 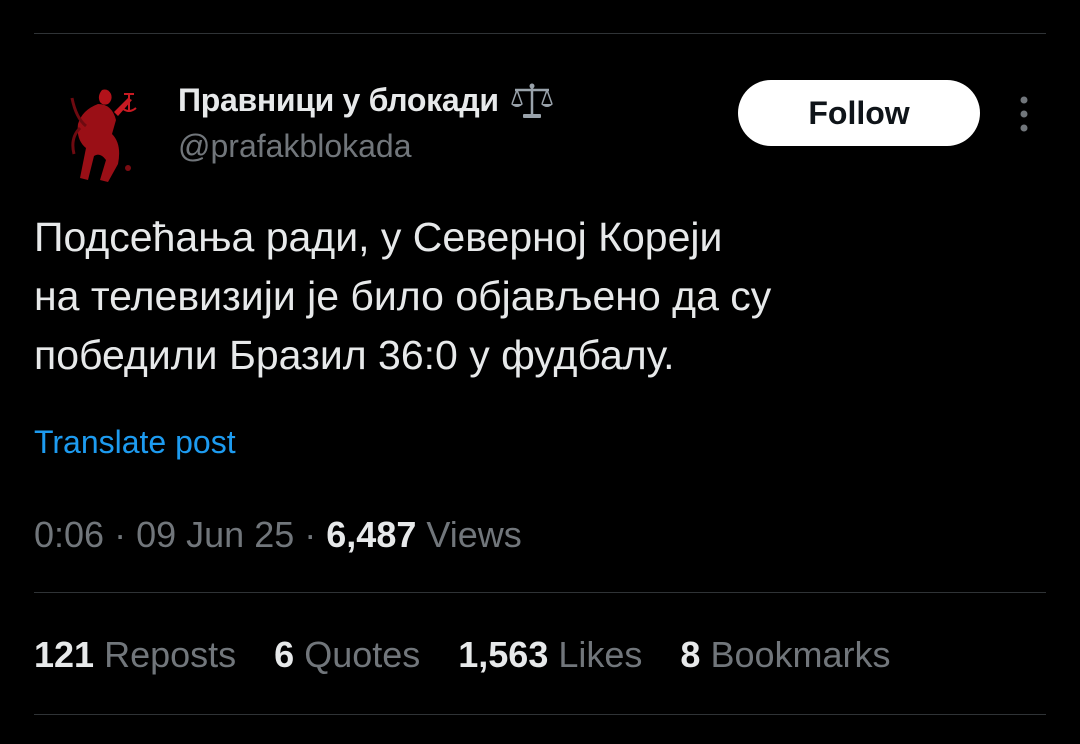 I want to click on views-label: Views, so click(x=474, y=534).